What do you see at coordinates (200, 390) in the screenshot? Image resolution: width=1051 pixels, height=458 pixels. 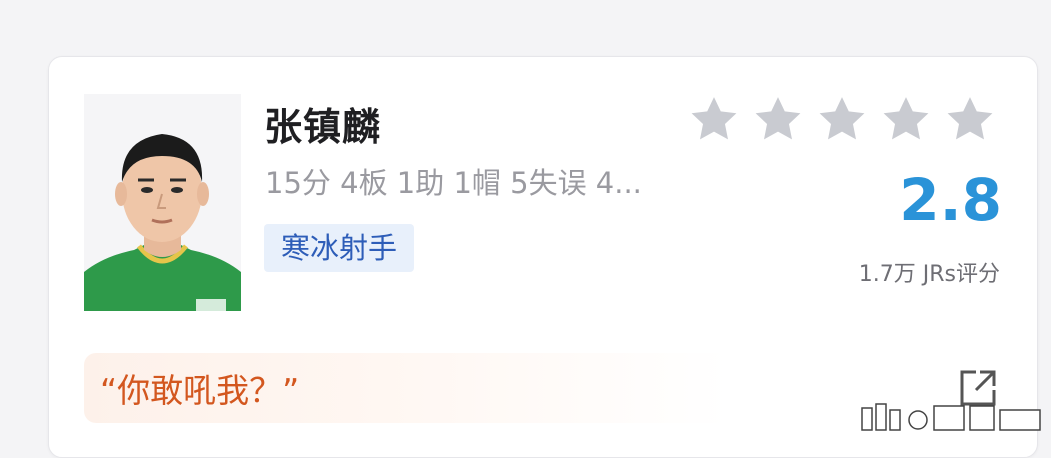 I see `comment-quote: “你敢吼我？”` at bounding box center [200, 390].